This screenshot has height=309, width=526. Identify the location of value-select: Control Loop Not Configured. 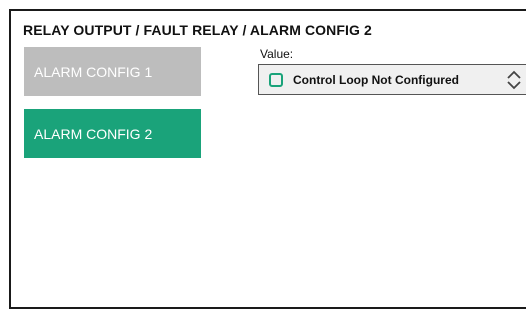
(392, 79).